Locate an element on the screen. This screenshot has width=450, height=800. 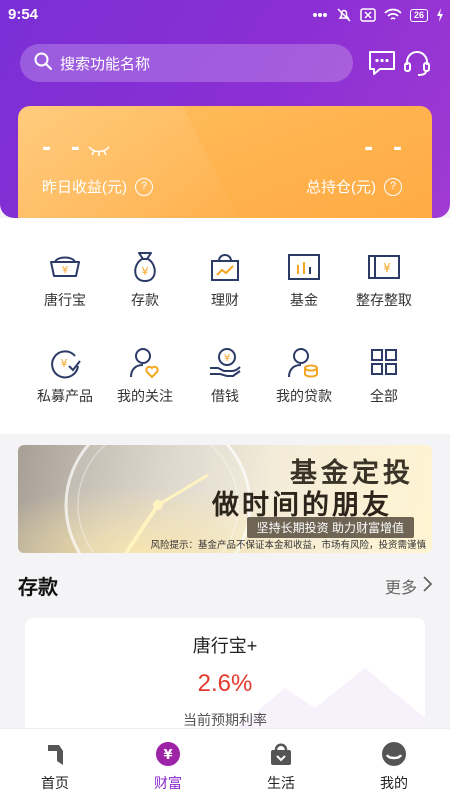
wifi-icon is located at coordinates (393, 15).